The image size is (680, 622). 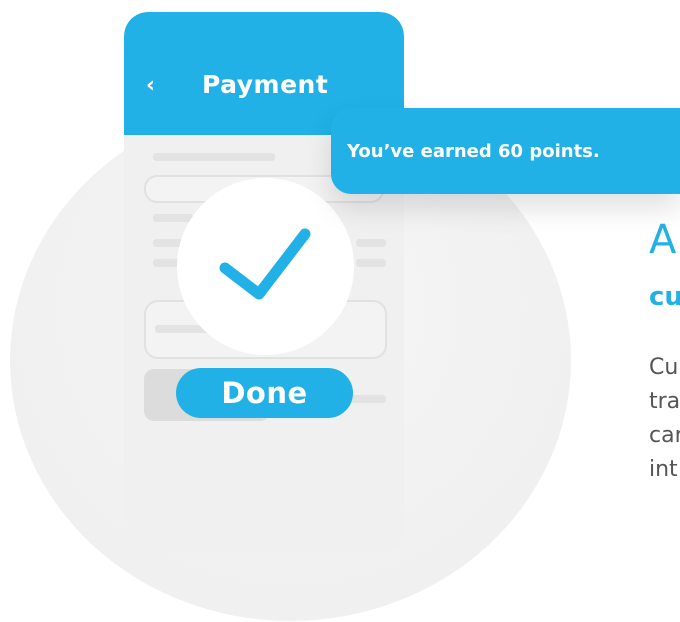 What do you see at coordinates (664, 297) in the screenshot?
I see `side-subheading: cu` at bounding box center [664, 297].